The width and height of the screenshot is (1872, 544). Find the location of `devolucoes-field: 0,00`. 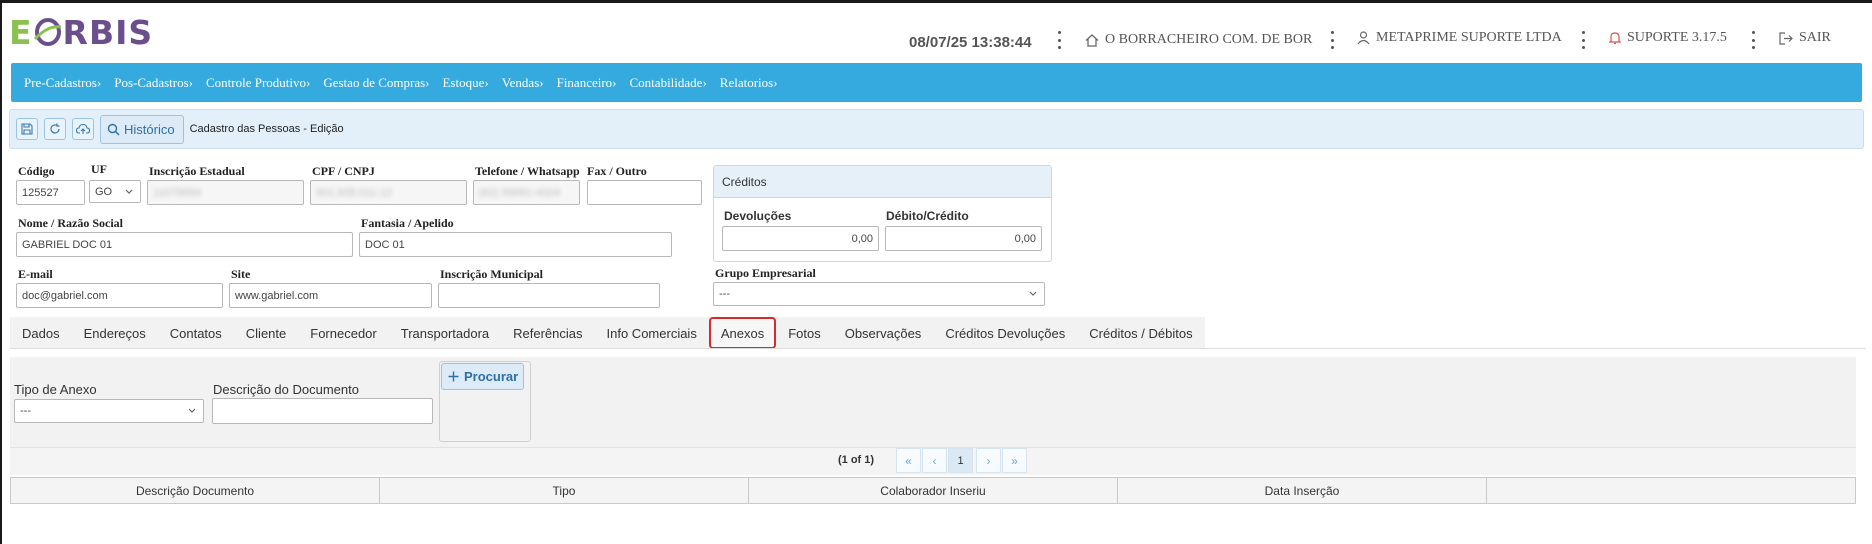

devolucoes-field: 0,00 is located at coordinates (800, 238).